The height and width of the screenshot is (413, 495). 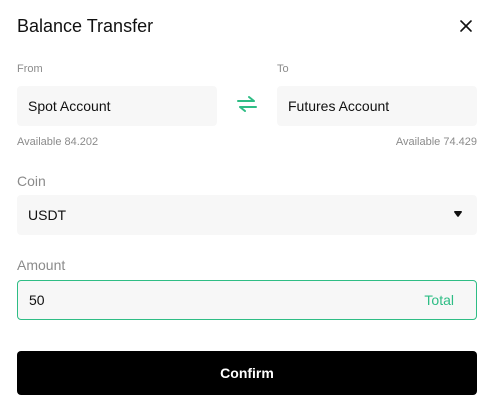 I want to click on caret-down-icon, so click(x=458, y=214).